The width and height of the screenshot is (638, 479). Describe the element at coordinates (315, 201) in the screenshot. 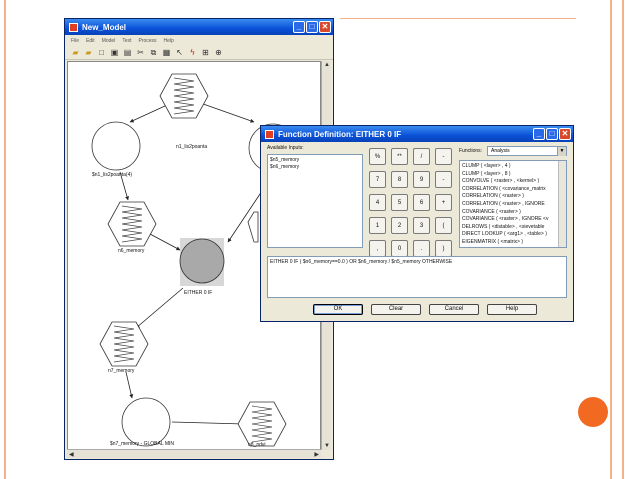

I see `available-inputs-list: $n5_memory $n6_memory` at that location.